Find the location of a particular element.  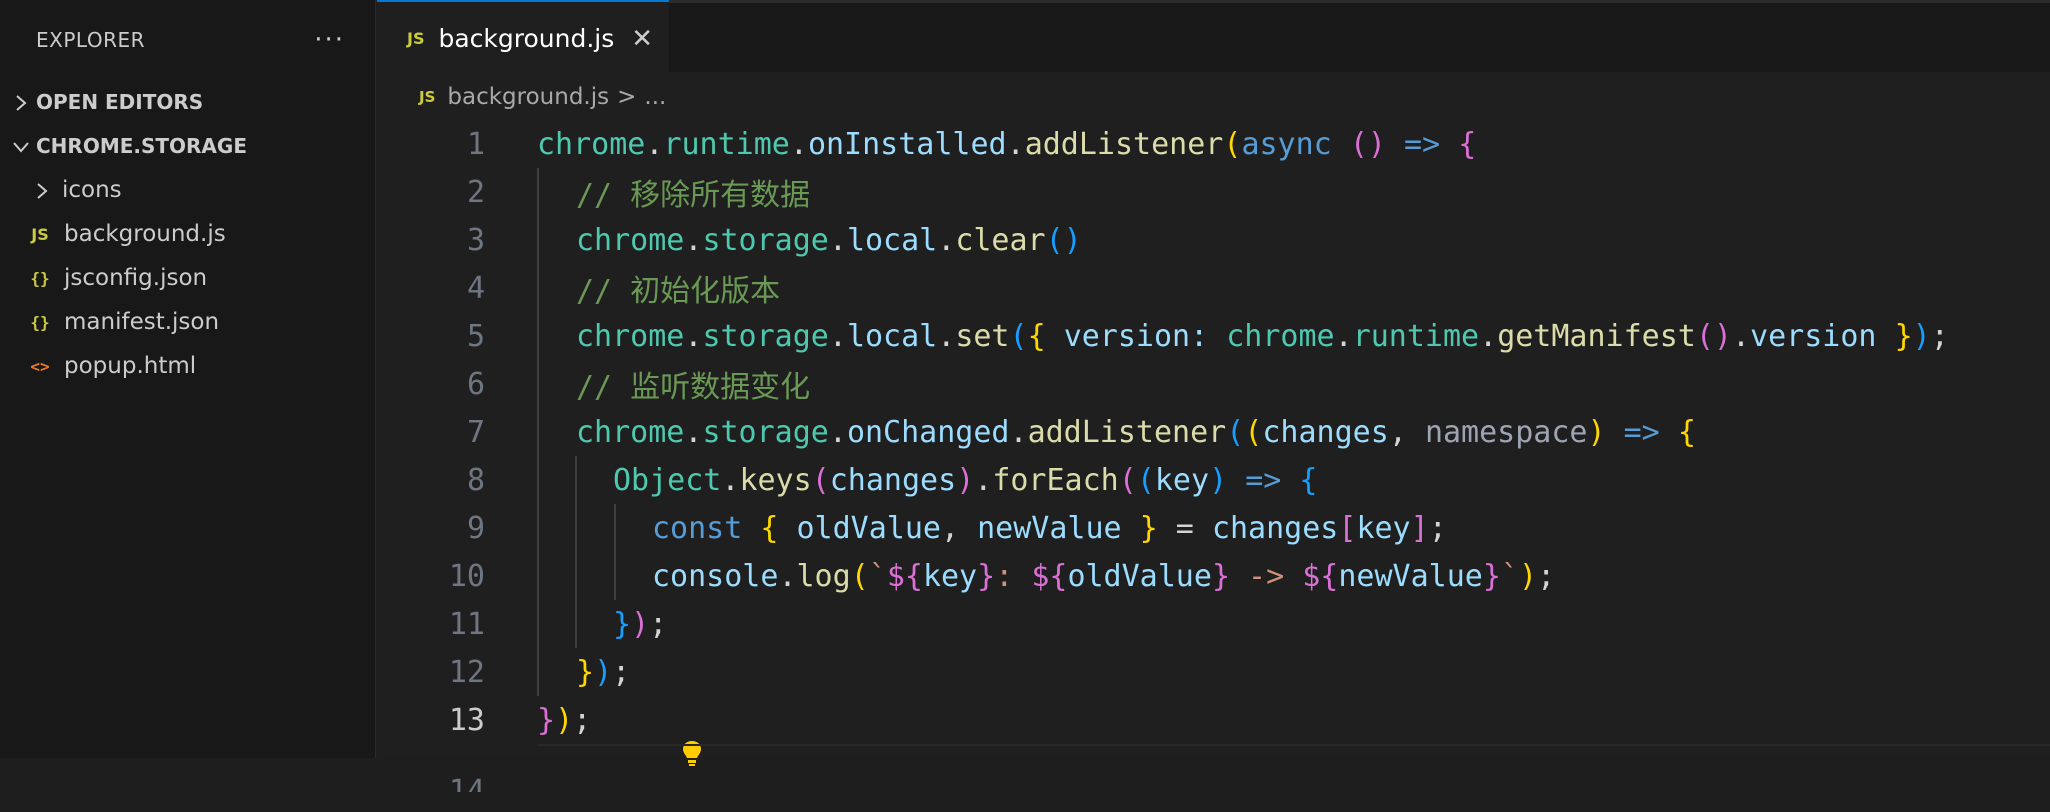

line-number: 5 is located at coordinates (475, 336).